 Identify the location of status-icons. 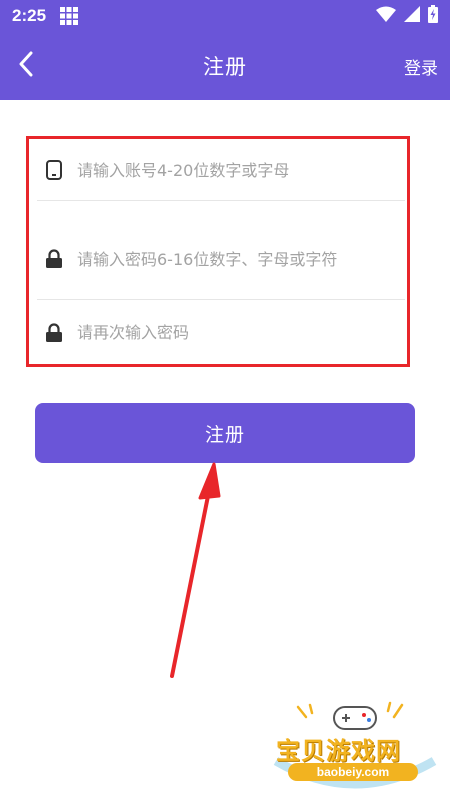
(407, 16).